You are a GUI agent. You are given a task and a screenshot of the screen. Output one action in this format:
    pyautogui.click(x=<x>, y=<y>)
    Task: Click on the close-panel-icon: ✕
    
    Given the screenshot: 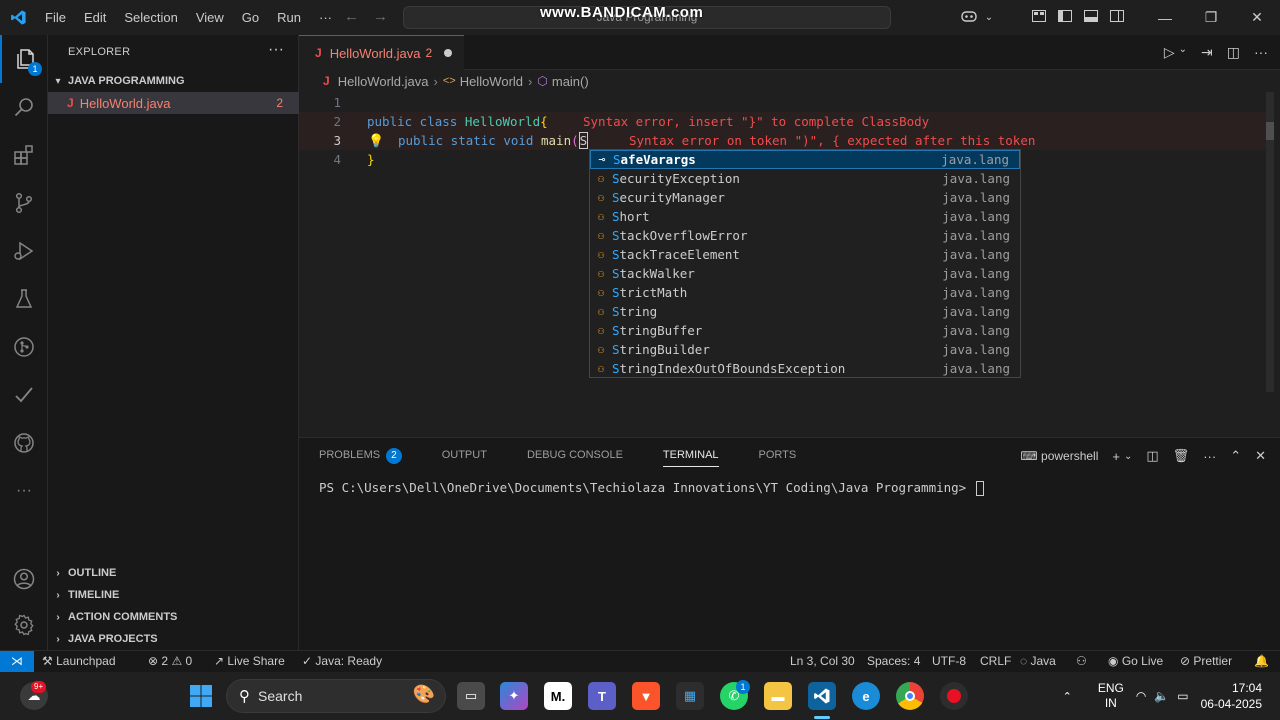 What is the action you would take?
    pyautogui.click(x=1260, y=456)
    